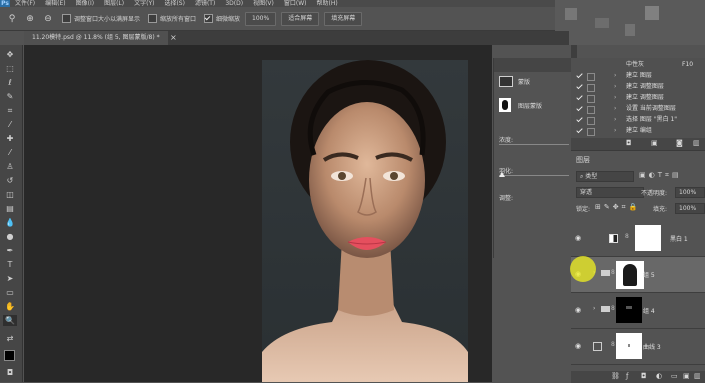 The image size is (705, 383). Describe the element at coordinates (10, 124) in the screenshot. I see `eyedropper-tool-icon: ⁄` at that location.